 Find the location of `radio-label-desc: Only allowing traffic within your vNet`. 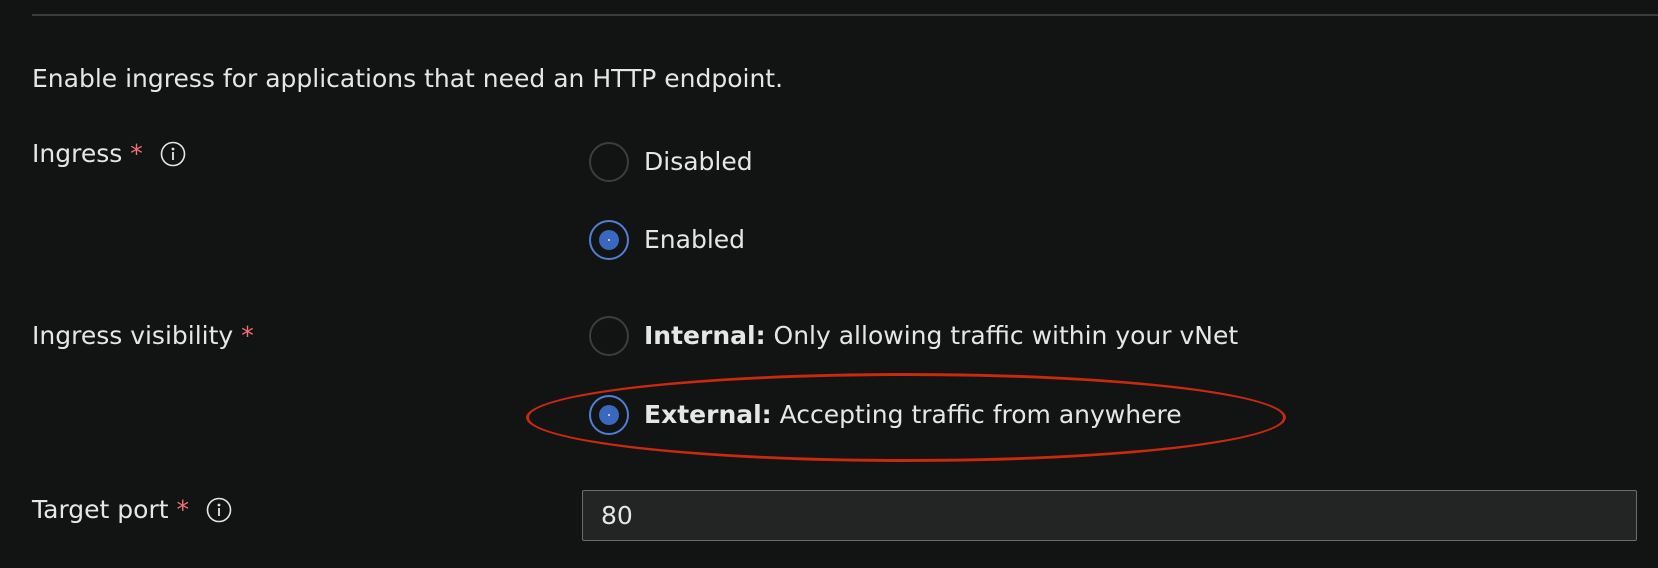

radio-label-desc: Only allowing traffic within your vNet is located at coordinates (1006, 335).